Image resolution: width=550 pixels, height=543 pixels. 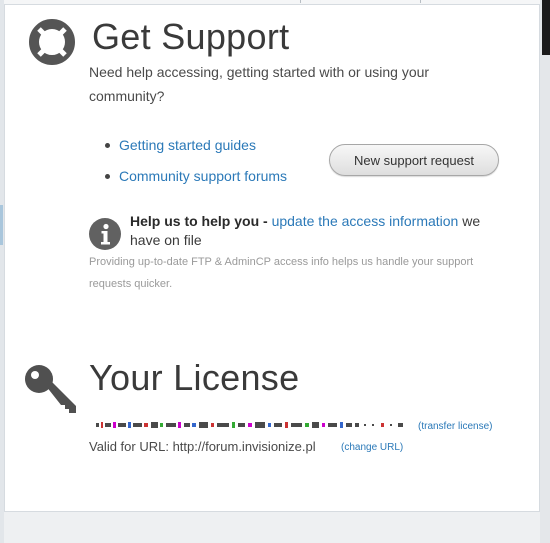 I want to click on new-support-request-button: New support request, so click(x=414, y=160).